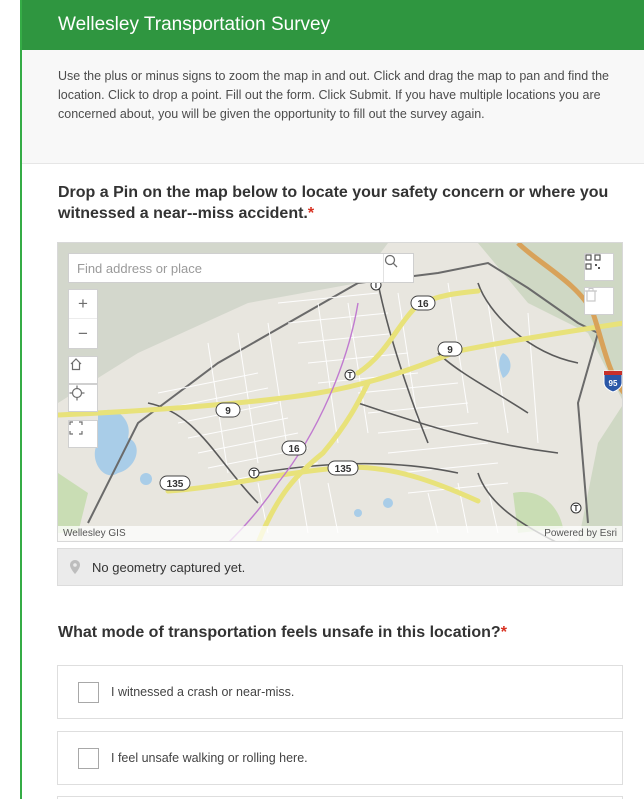 Image resolution: width=644 pixels, height=799 pixels. I want to click on map-pin-icon, so click(75, 567).